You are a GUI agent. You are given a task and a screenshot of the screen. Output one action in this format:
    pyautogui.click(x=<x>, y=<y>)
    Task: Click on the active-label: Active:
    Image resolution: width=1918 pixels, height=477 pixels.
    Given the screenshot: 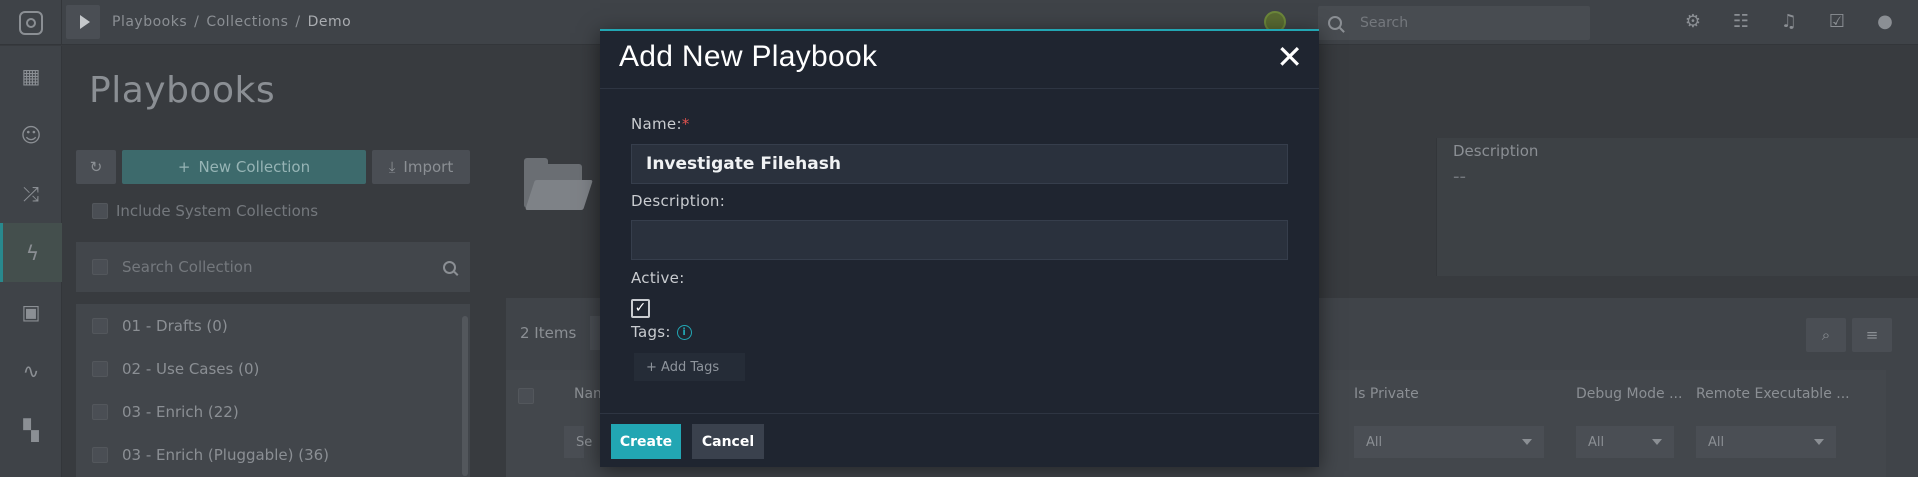 What is the action you would take?
    pyautogui.click(x=658, y=278)
    